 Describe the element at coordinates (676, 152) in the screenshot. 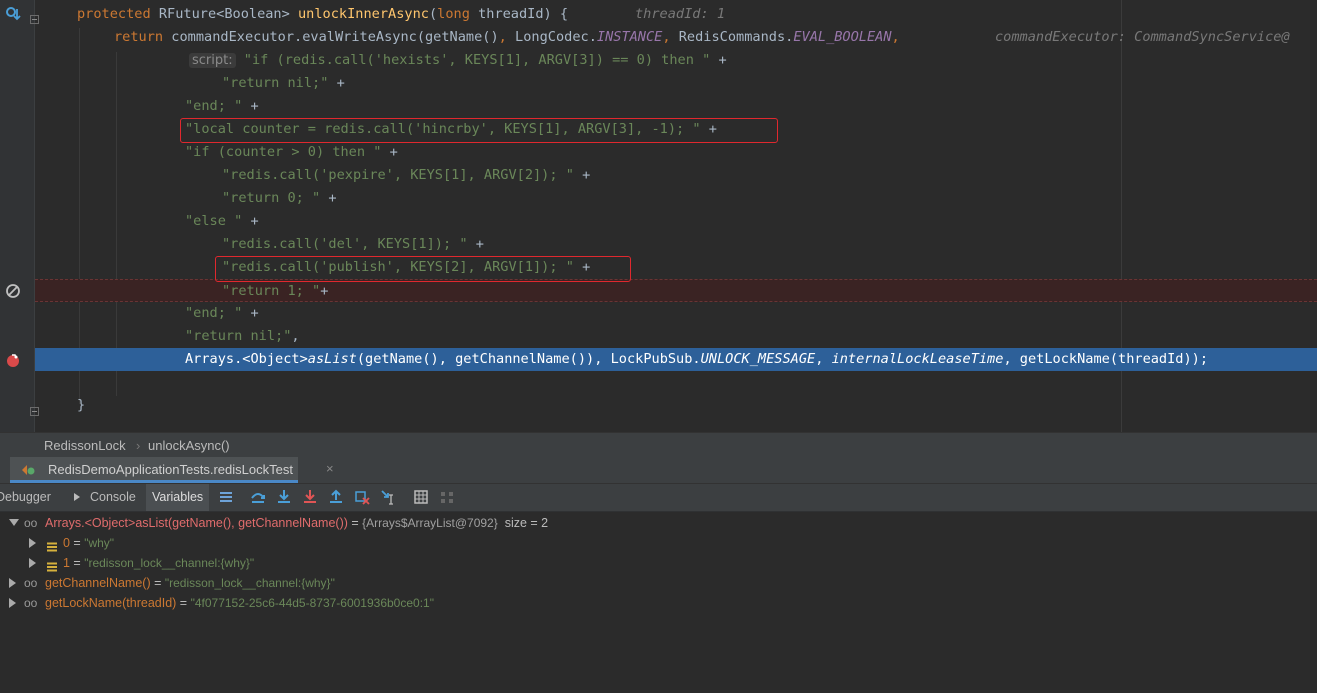

I see `code-line: "if (counter > 0) then " +` at that location.